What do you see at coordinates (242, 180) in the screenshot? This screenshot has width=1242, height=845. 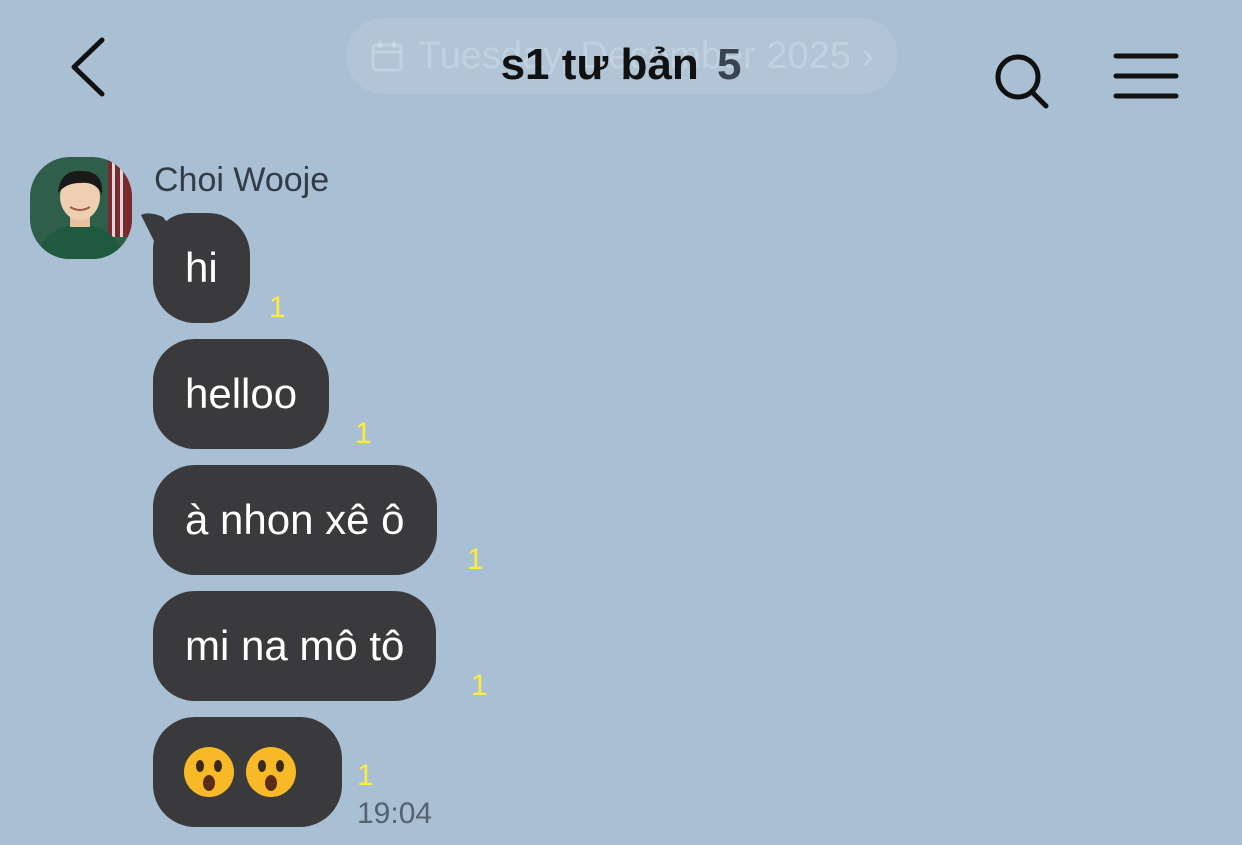 I see `sender-name: Choi Wooje` at bounding box center [242, 180].